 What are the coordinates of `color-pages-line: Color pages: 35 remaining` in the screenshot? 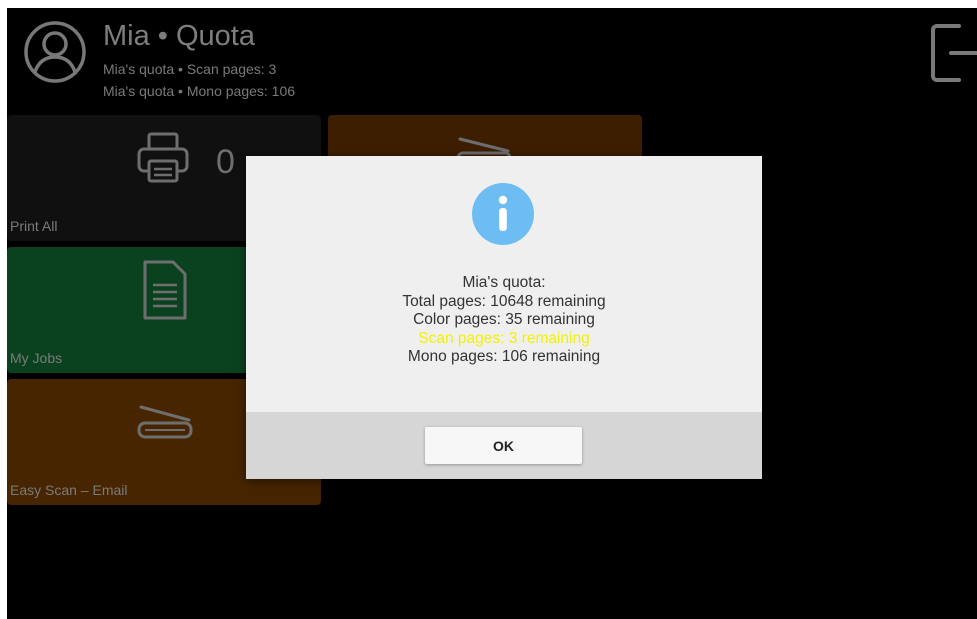 It's located at (504, 319).